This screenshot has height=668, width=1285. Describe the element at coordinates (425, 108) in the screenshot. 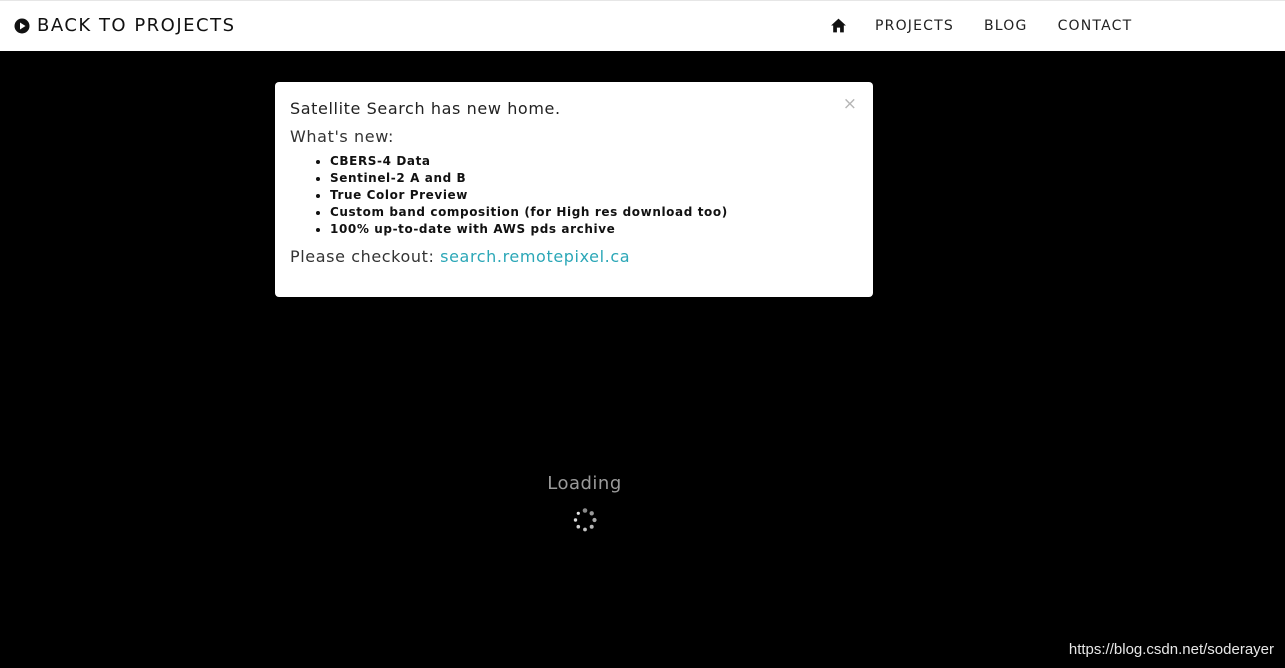

I see `dialog-headline: Satellite Search has new home.` at that location.